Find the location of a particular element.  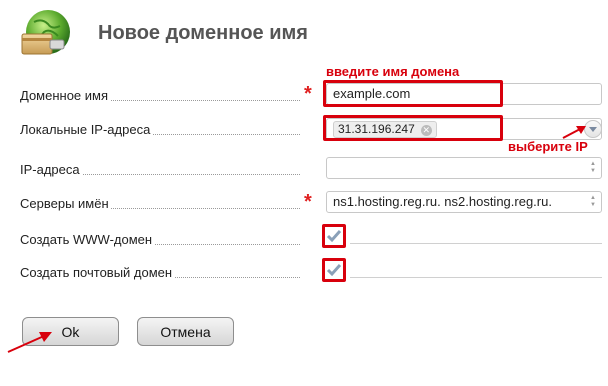

highlight-local-ip is located at coordinates (413, 128).